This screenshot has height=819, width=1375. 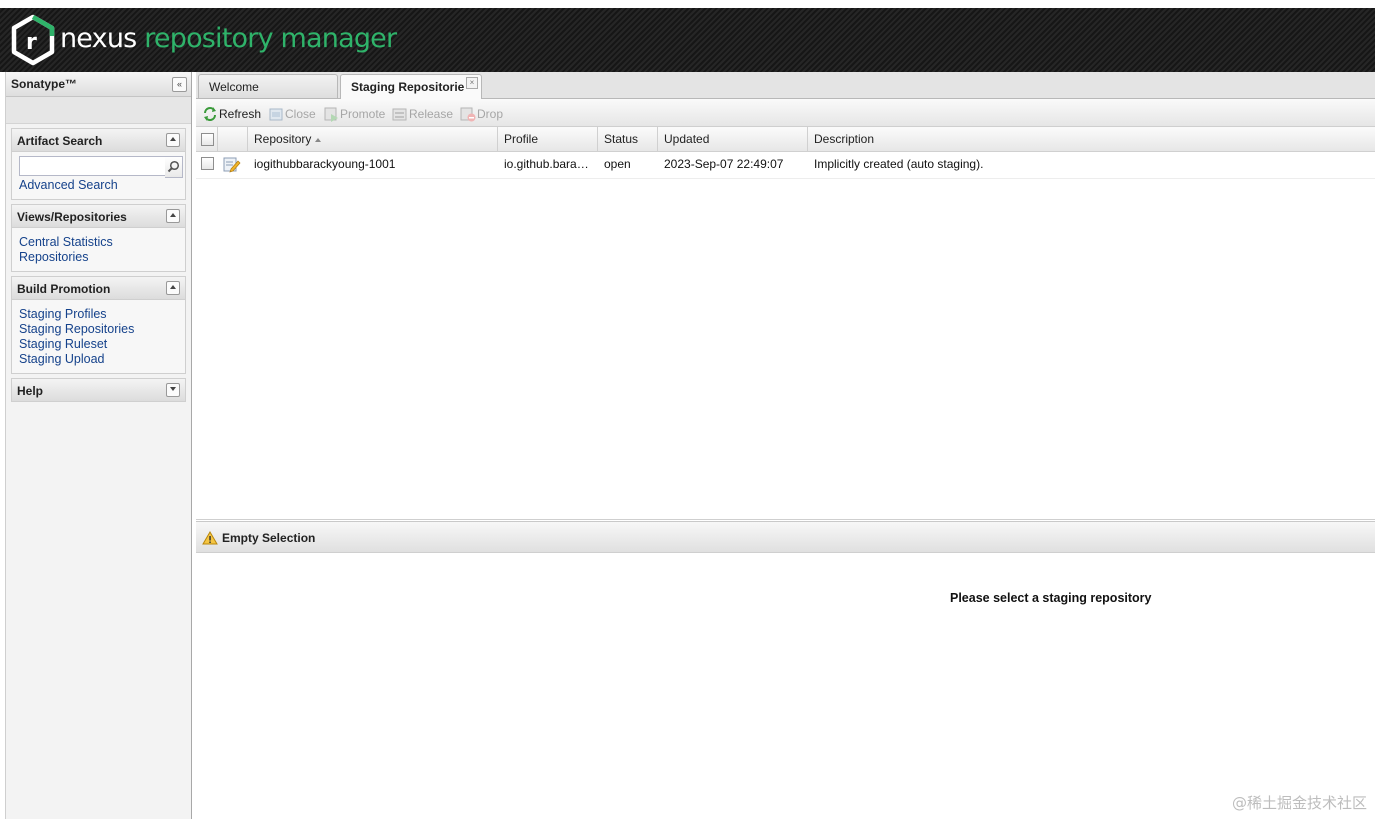 I want to click on drop-icon, so click(x=468, y=114).